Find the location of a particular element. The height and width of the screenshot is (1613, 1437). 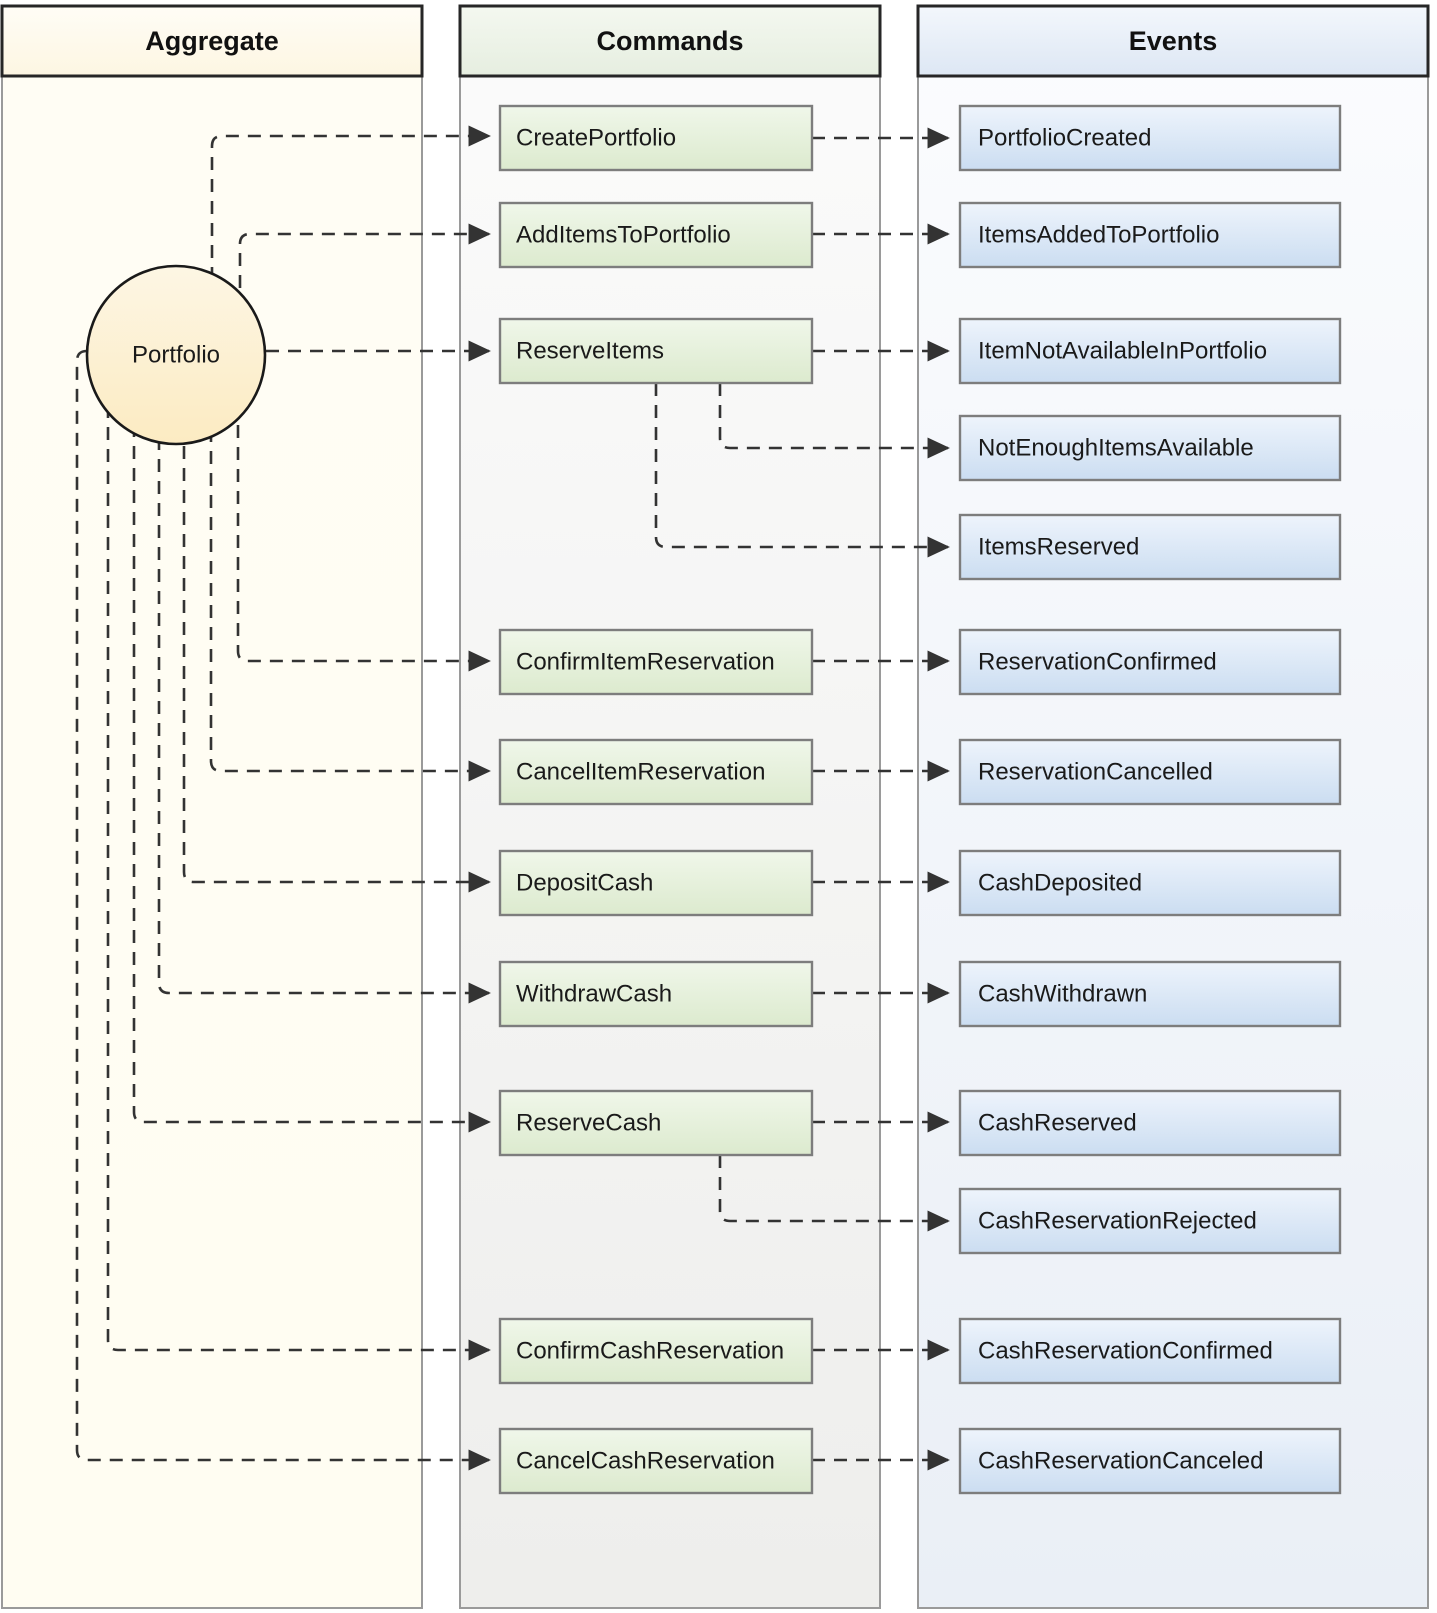

node-createportfolio: CreatePortfolio is located at coordinates (656, 138).